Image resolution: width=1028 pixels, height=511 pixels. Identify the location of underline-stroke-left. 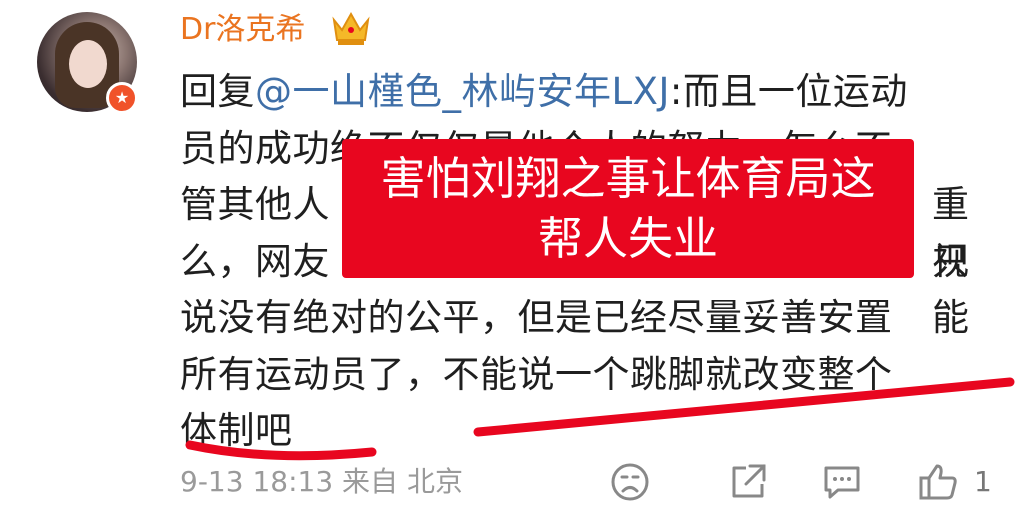
(281, 450).